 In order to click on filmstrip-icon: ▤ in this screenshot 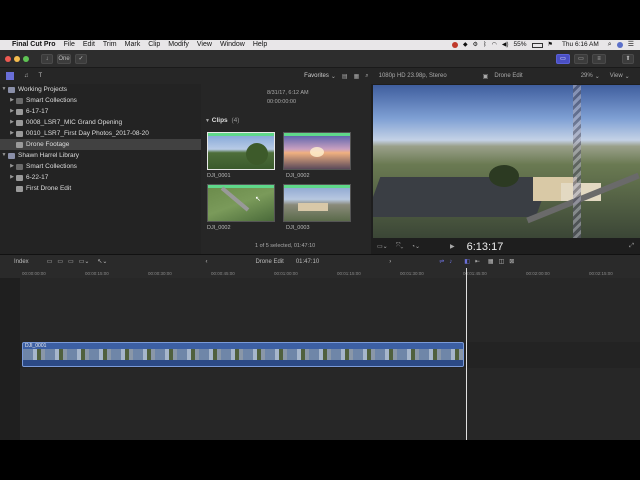, I will do `click(345, 76)`.